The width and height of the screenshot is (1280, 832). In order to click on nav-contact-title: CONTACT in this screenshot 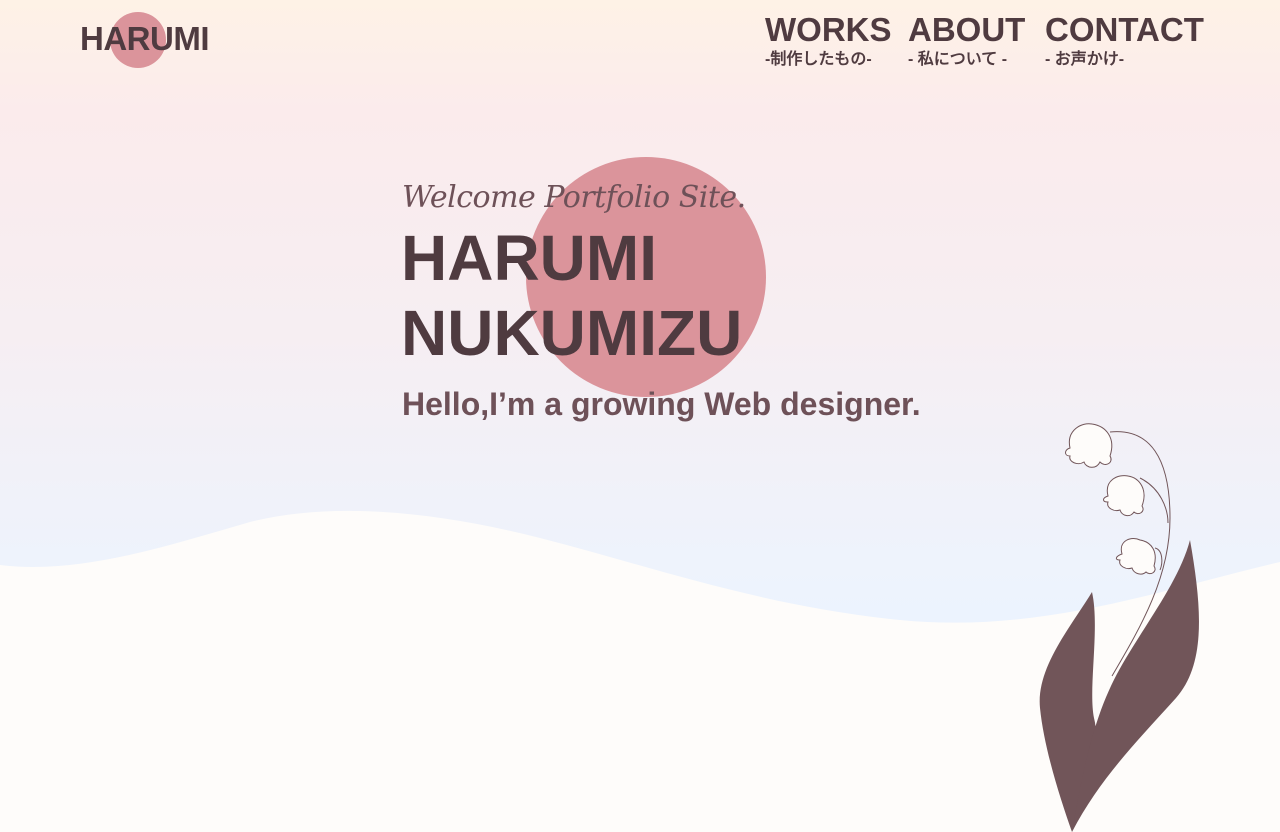, I will do `click(1124, 29)`.